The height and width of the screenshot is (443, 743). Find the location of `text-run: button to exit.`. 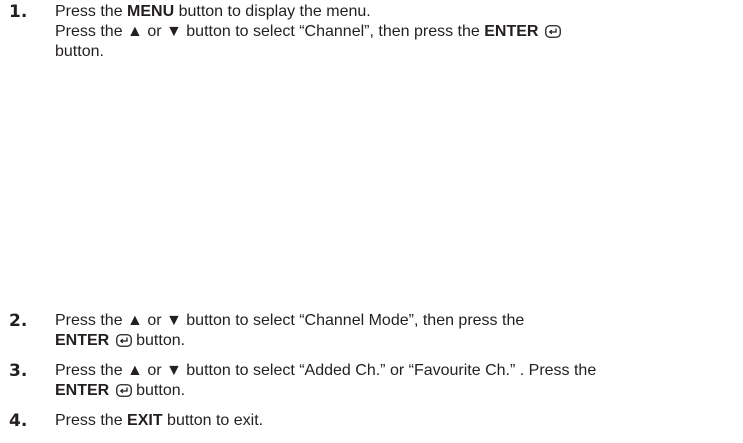

text-run: button to exit. is located at coordinates (213, 420).